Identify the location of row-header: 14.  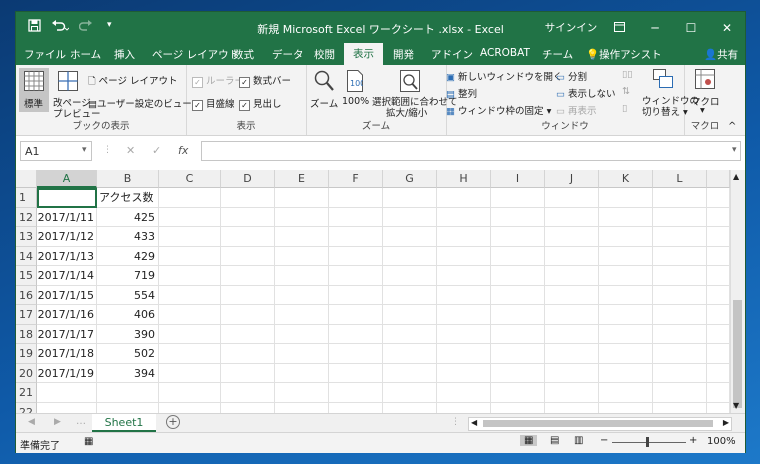
(26, 256).